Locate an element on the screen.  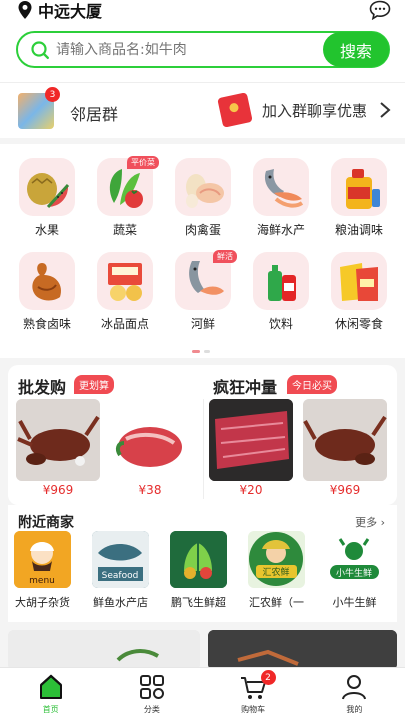
wholesale-section: 批发购 更划算 ¥969 ¥38 is located at coordinates (105, 435).